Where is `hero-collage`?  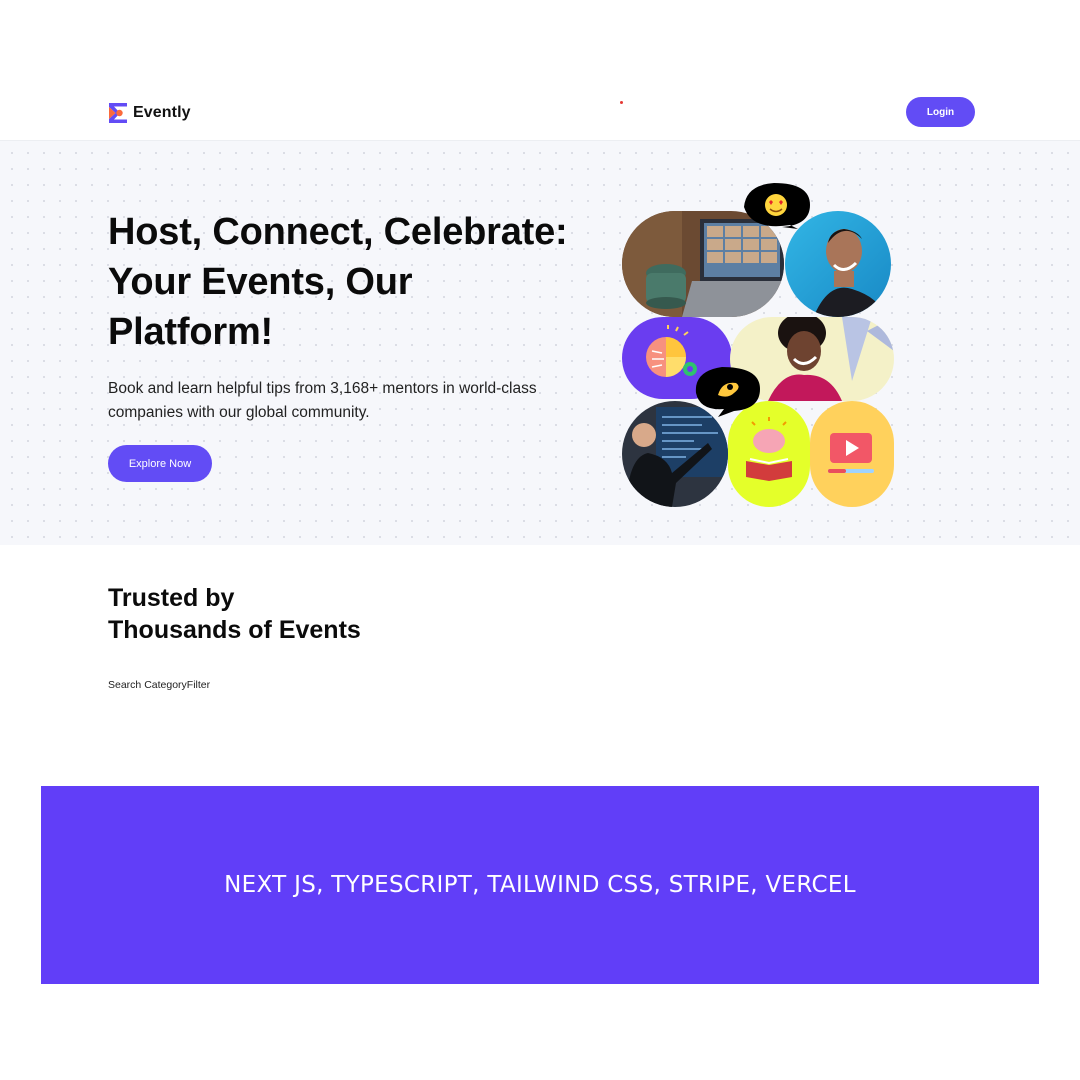 hero-collage is located at coordinates (758, 345).